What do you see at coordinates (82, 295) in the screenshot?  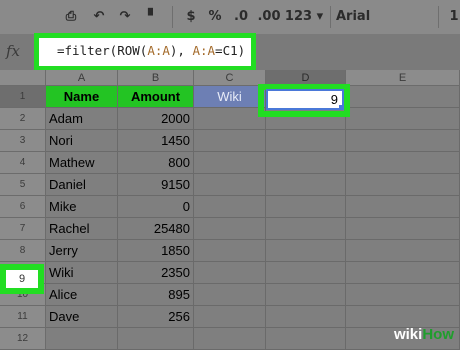 I see `cell-a10: Alice` at bounding box center [82, 295].